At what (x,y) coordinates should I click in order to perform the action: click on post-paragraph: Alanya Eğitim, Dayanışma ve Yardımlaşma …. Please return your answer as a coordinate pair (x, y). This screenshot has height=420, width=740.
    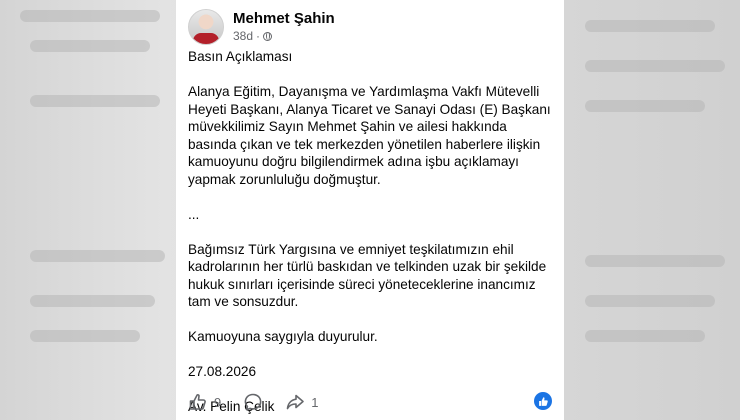
    Looking at the image, I should click on (369, 135).